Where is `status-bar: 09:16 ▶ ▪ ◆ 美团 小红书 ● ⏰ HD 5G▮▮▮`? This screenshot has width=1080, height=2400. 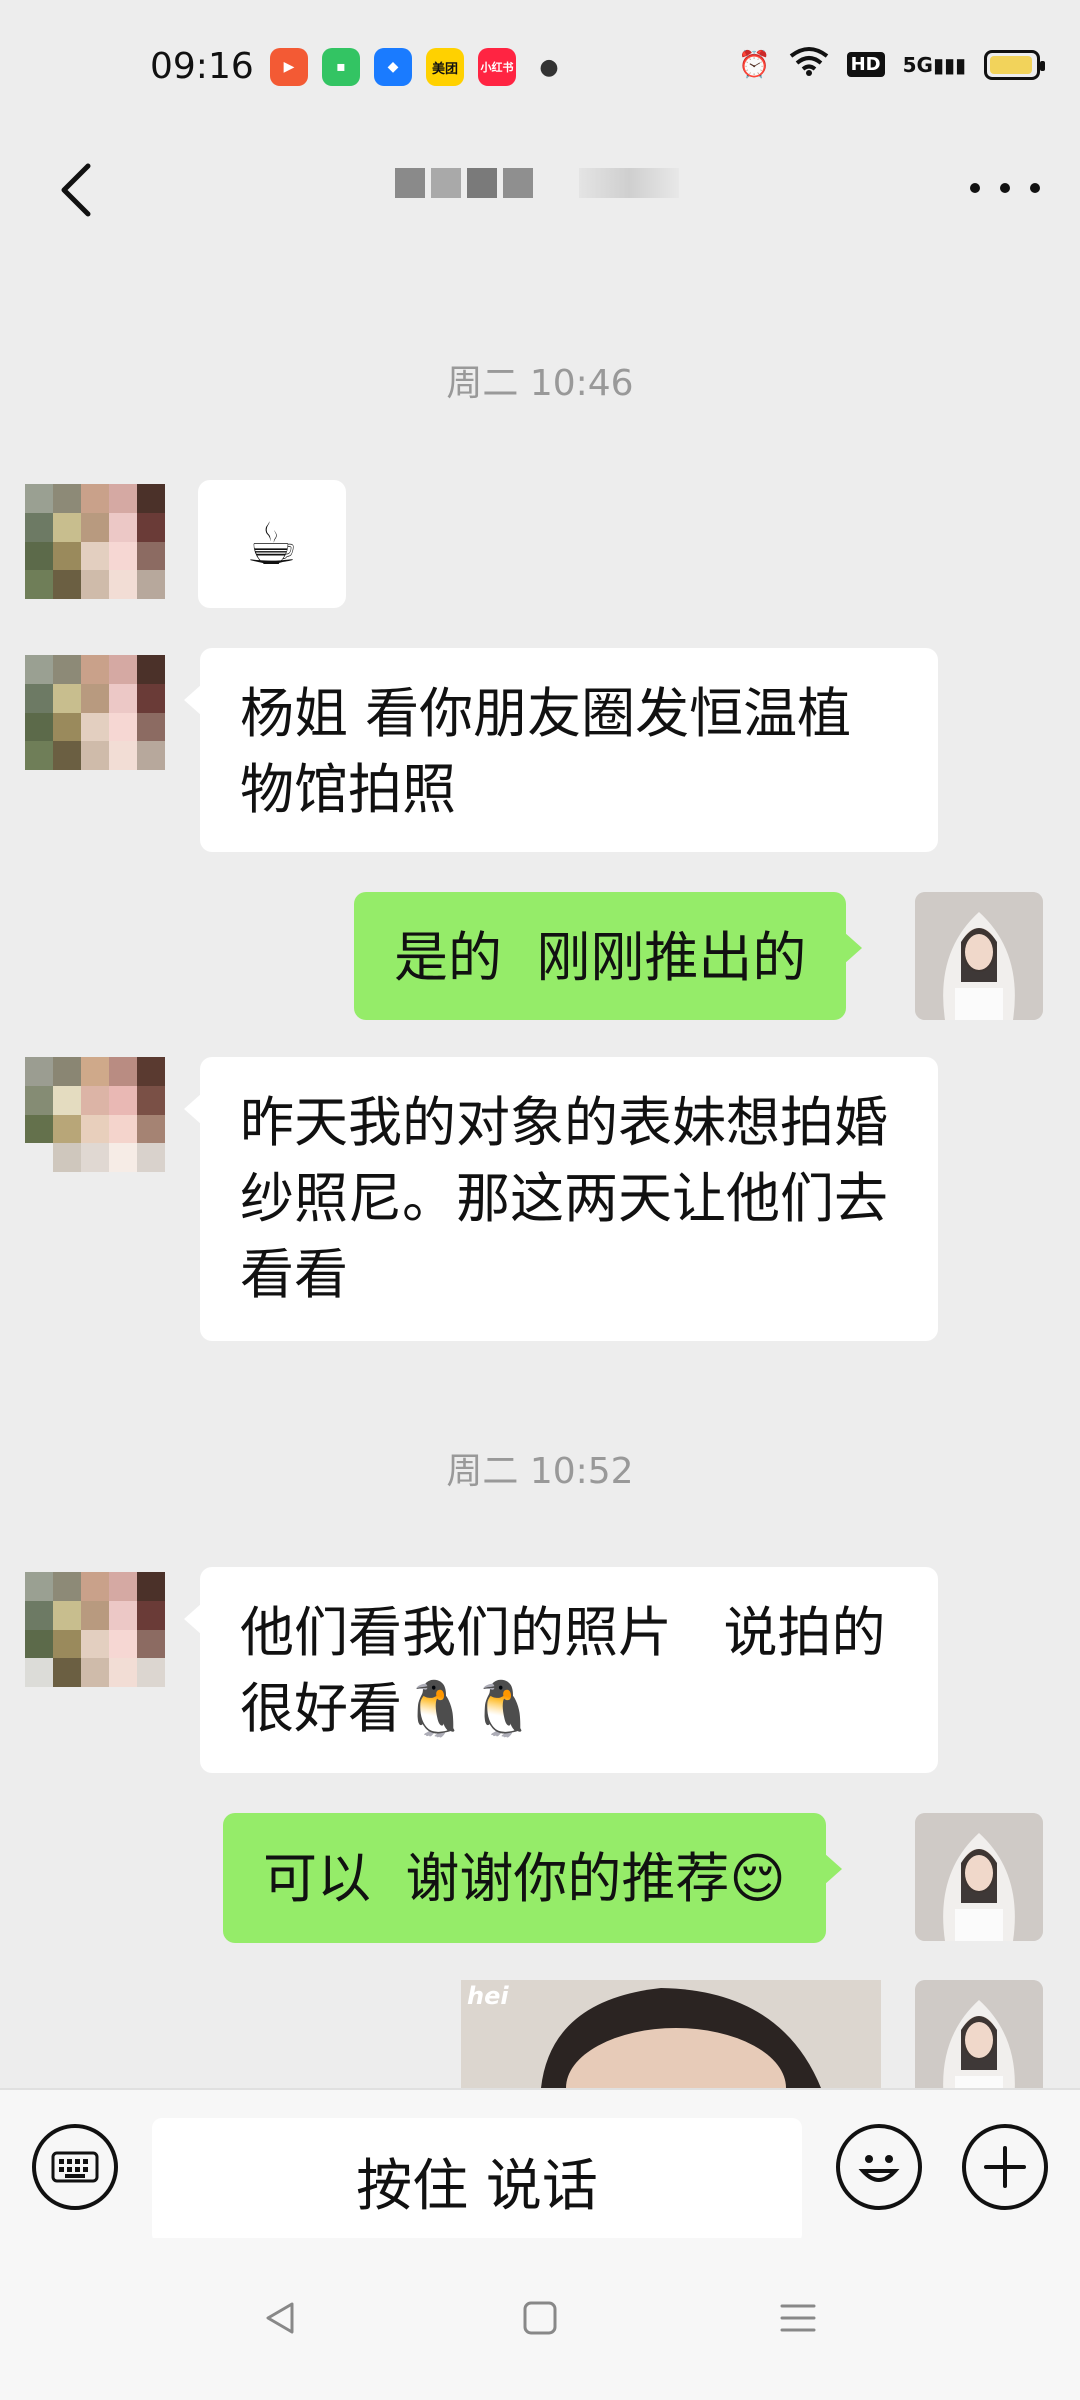 status-bar: 09:16 ▶ ▪ ◆ 美团 小红书 ● ⏰ HD 5G▮▮▮ is located at coordinates (540, 60).